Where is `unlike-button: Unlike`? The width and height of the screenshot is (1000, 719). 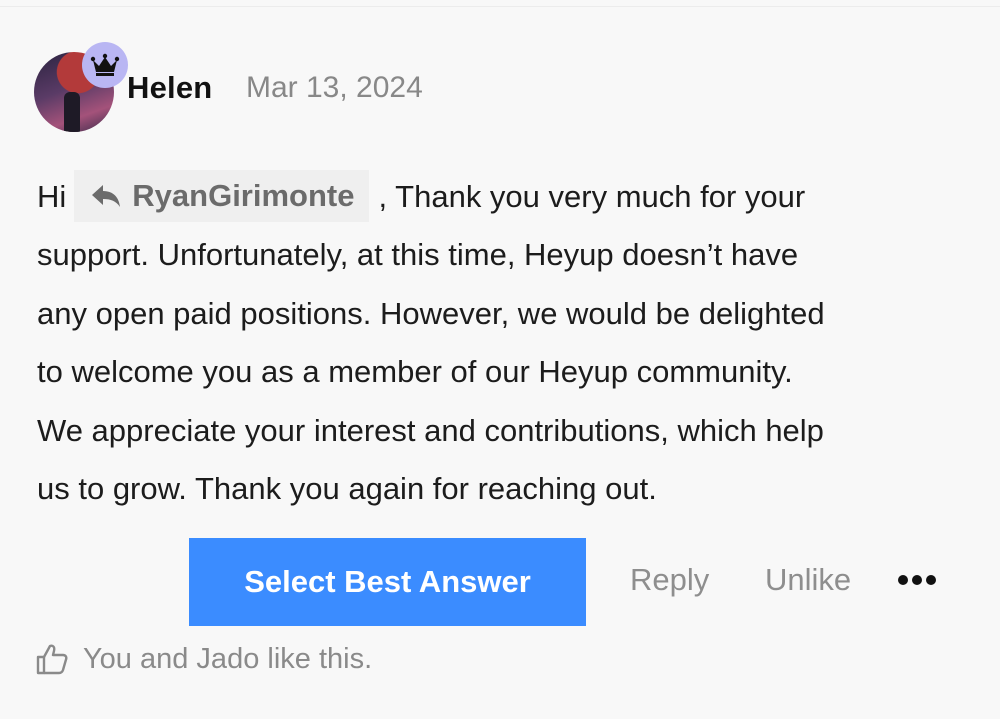
unlike-button: Unlike is located at coordinates (808, 580).